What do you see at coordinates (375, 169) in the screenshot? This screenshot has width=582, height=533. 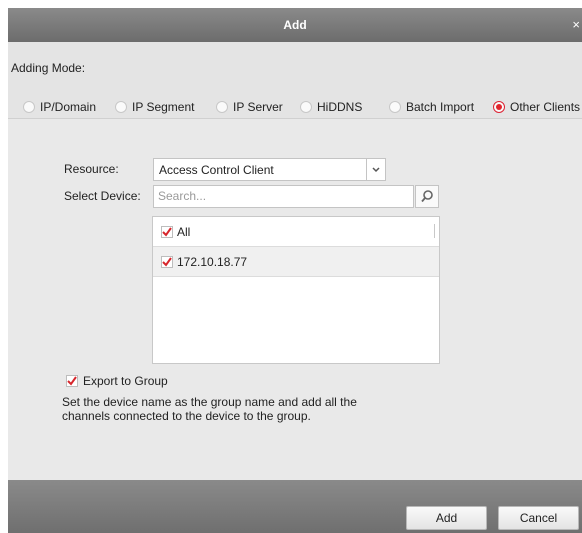 I see `chevron-down-icon` at bounding box center [375, 169].